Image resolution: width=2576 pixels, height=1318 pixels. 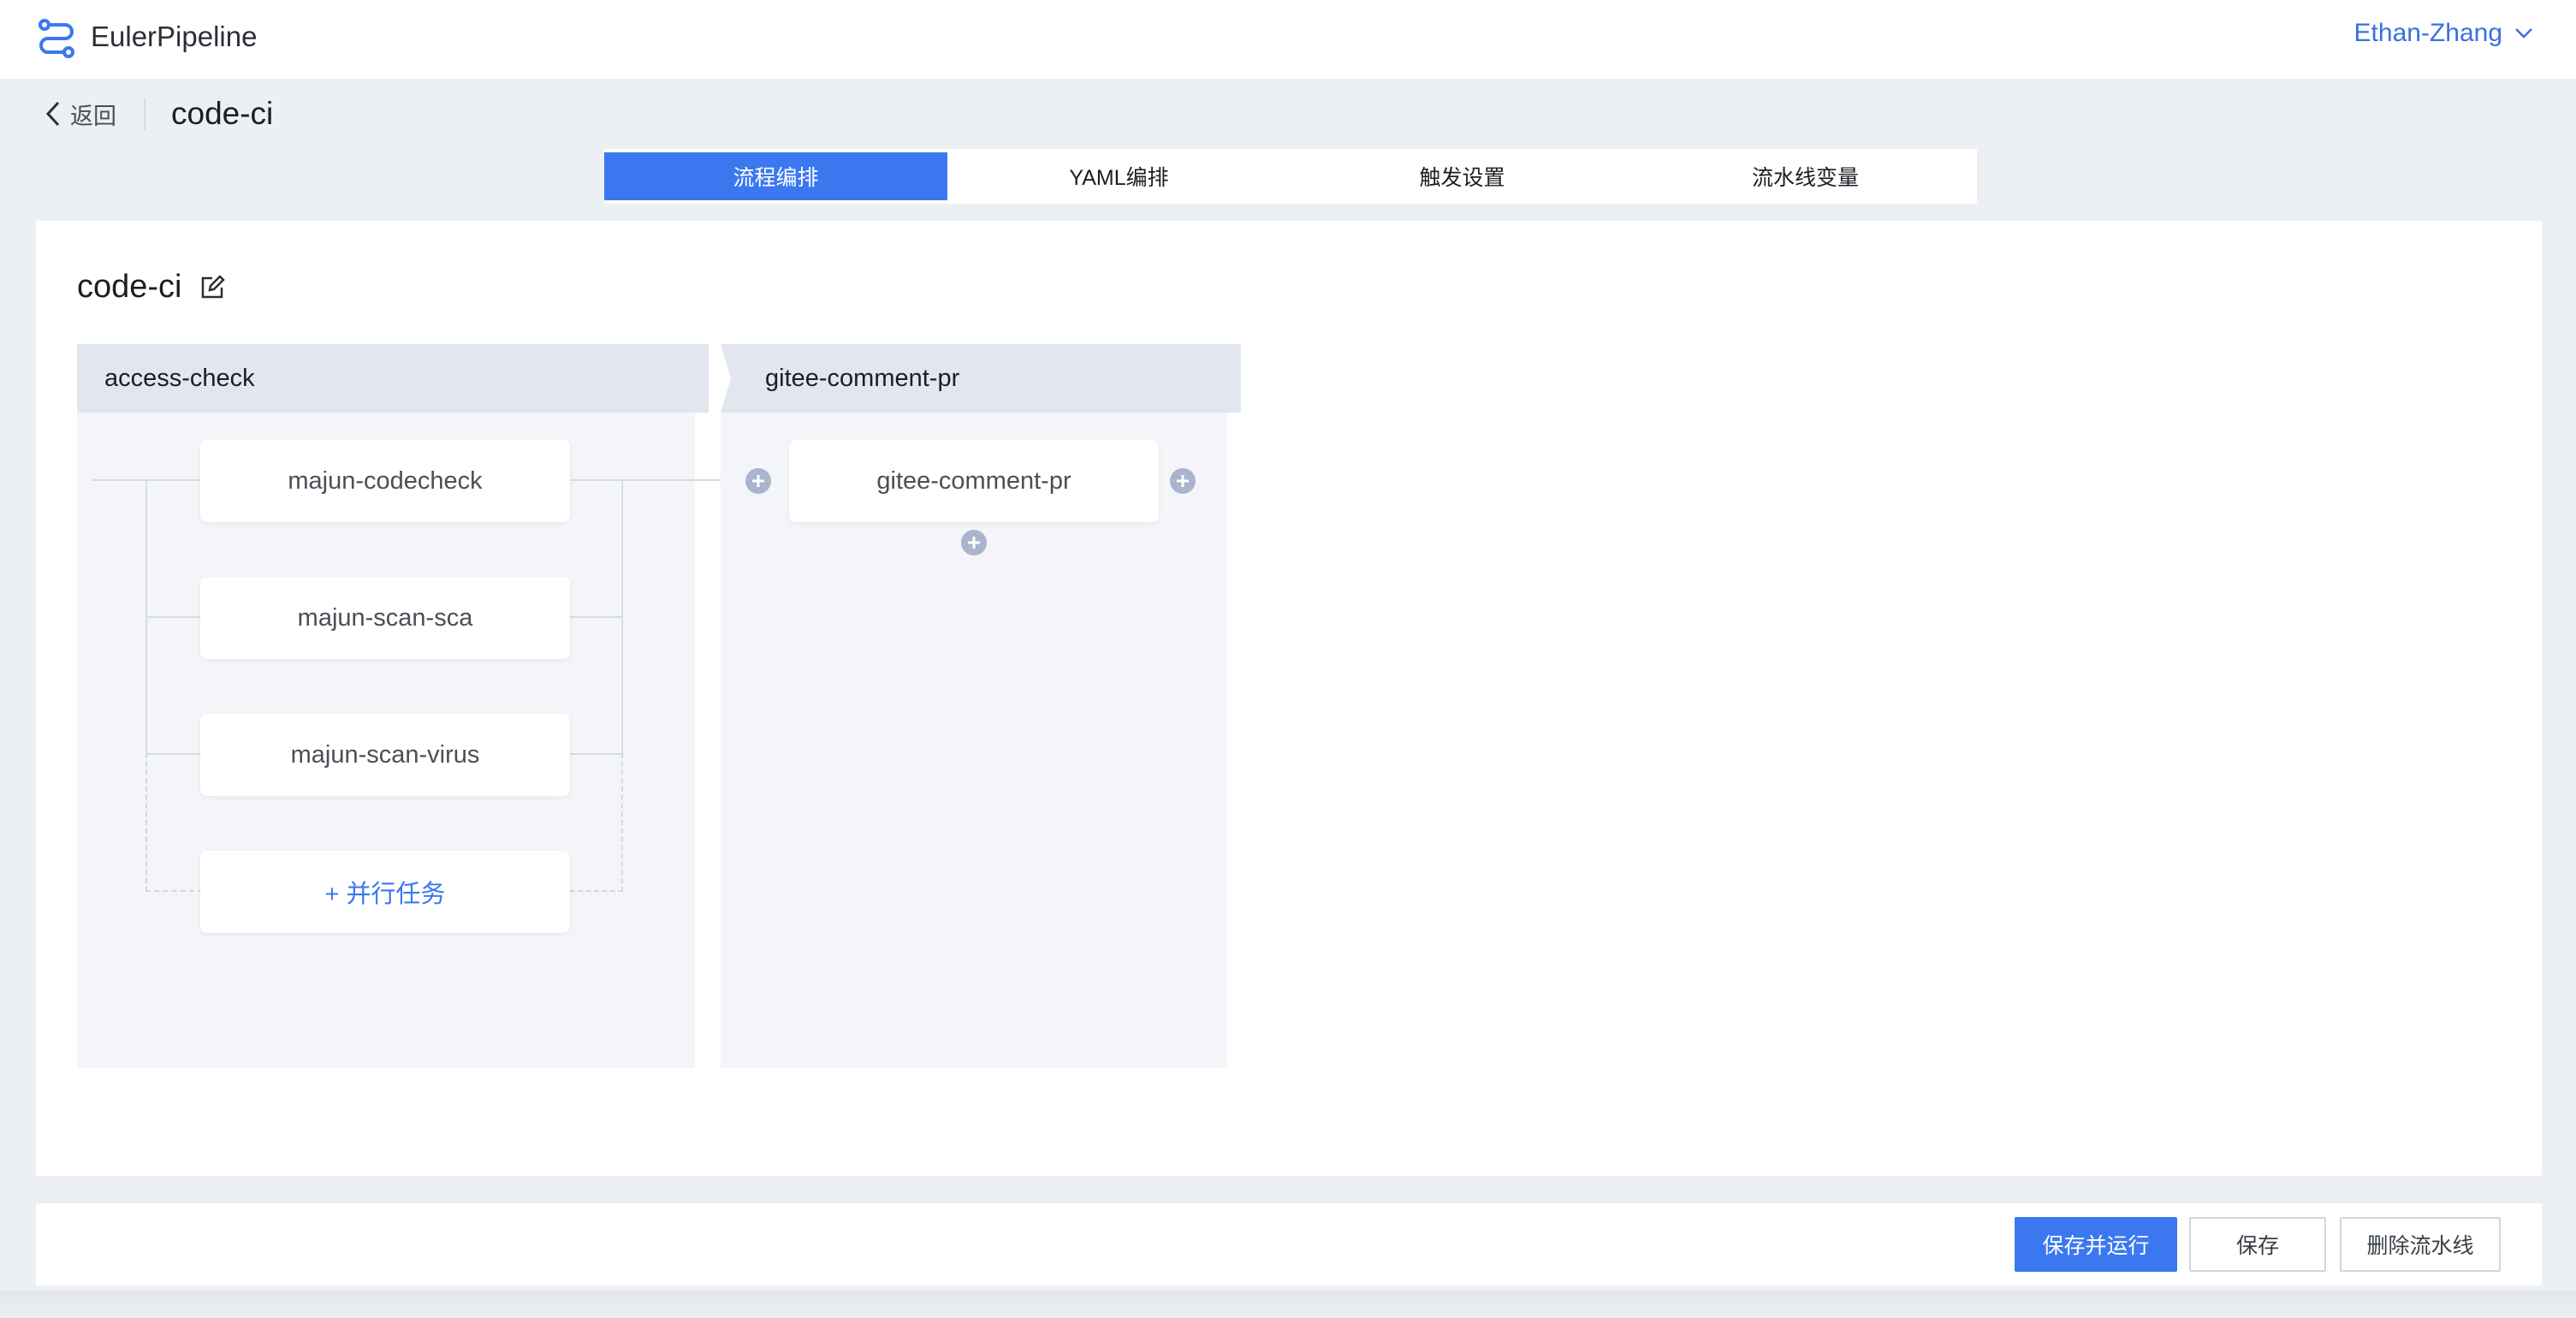 What do you see at coordinates (212, 288) in the screenshot?
I see `edit-icon` at bounding box center [212, 288].